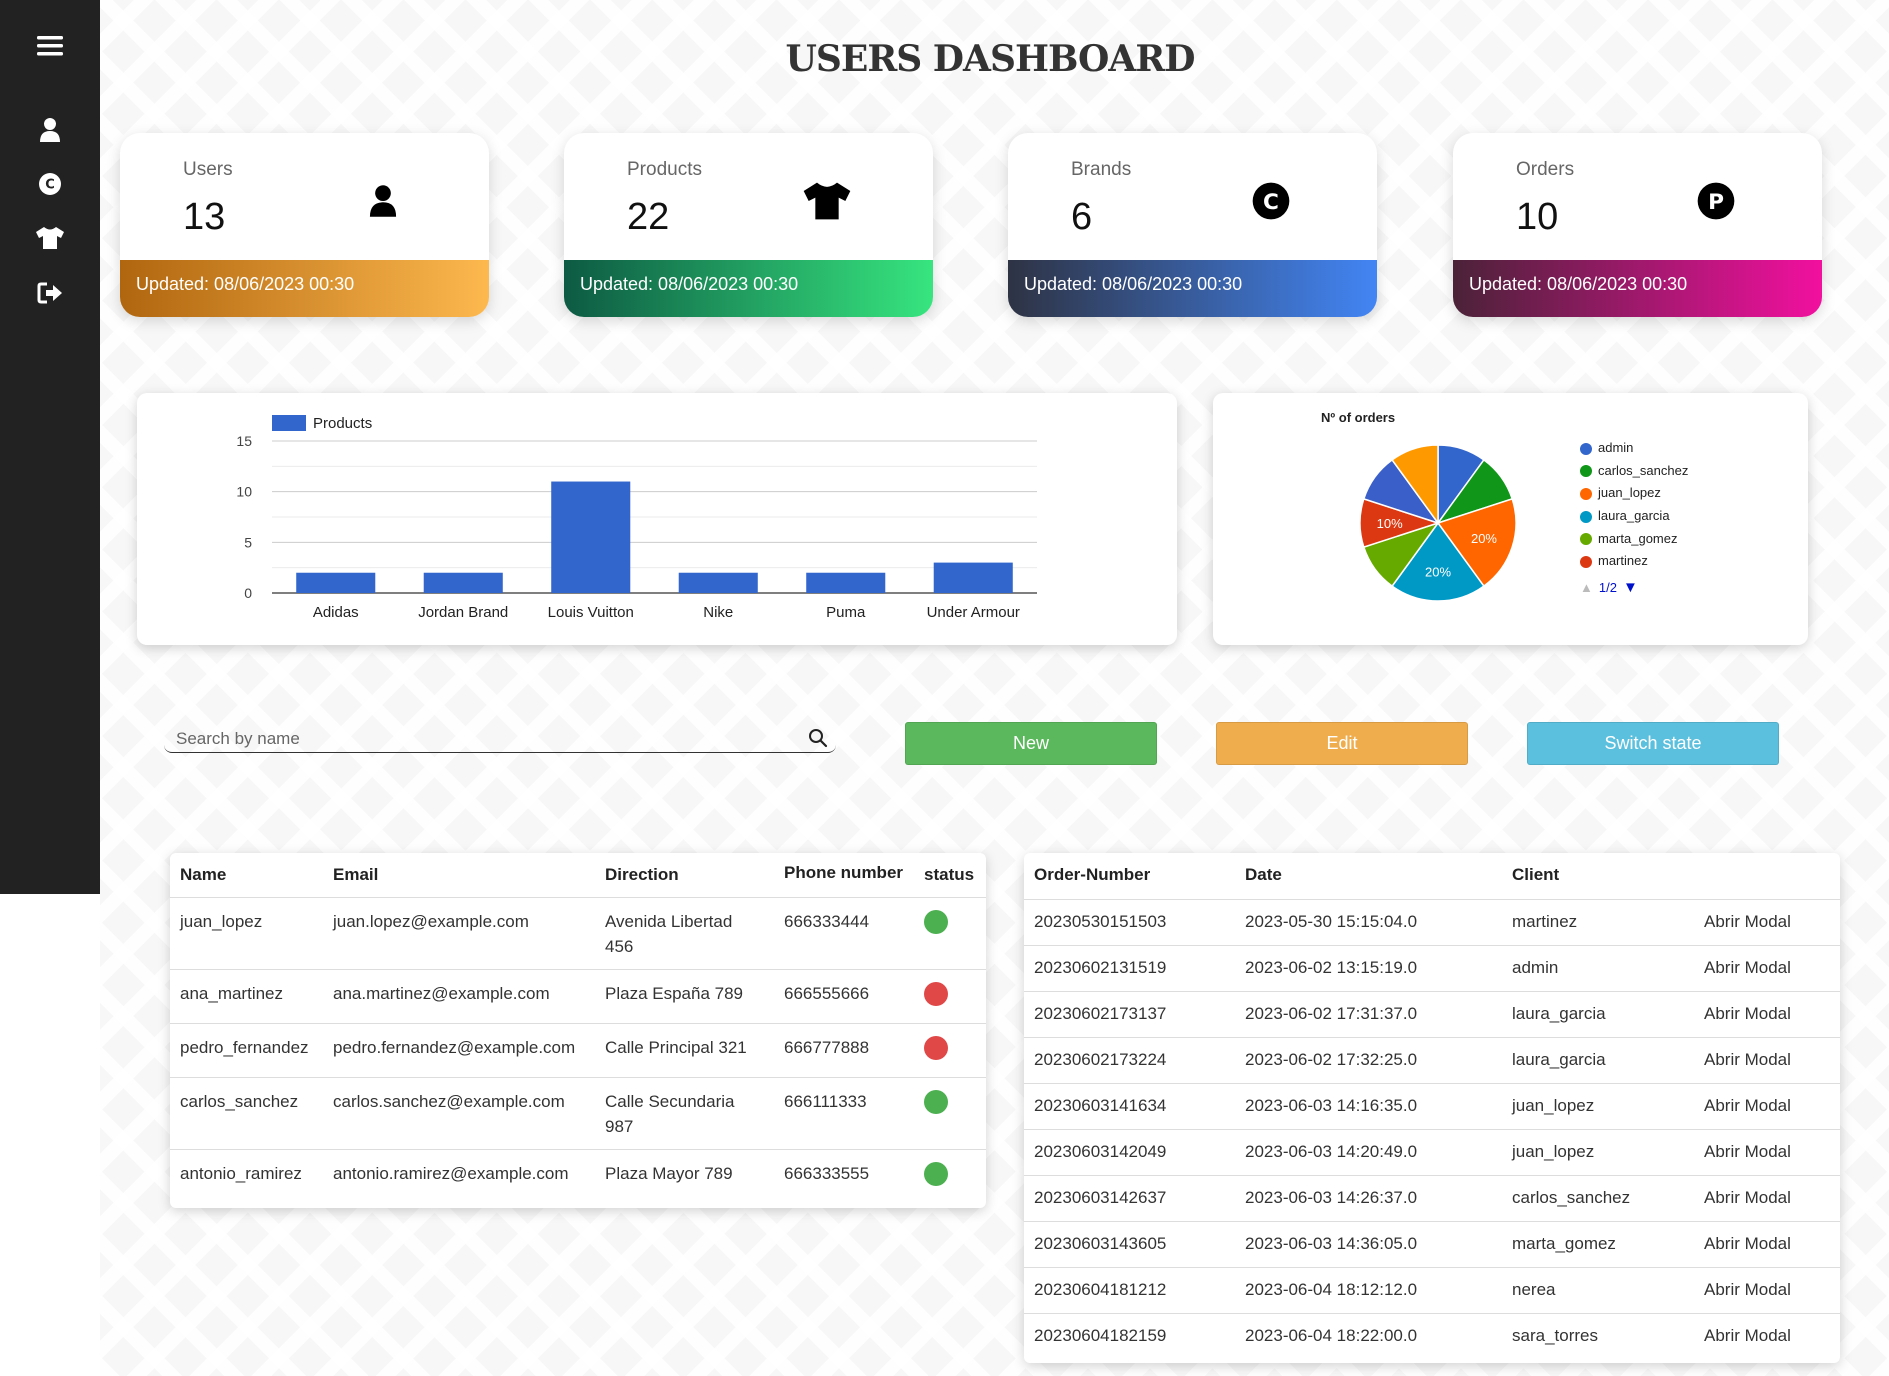 This screenshot has width=1889, height=1376. I want to click on users-table-header: Name Email Direction Phone number status, so click(578, 875).